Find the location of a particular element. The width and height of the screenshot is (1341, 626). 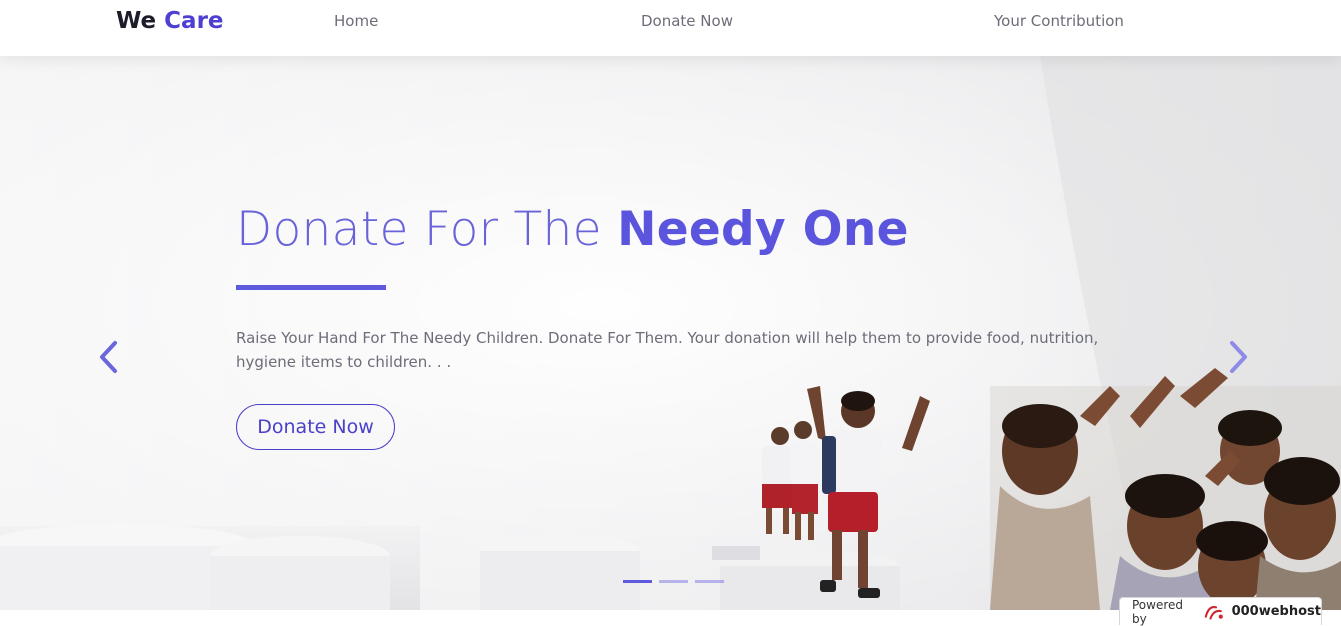

carousel-indicators is located at coordinates (673, 581).